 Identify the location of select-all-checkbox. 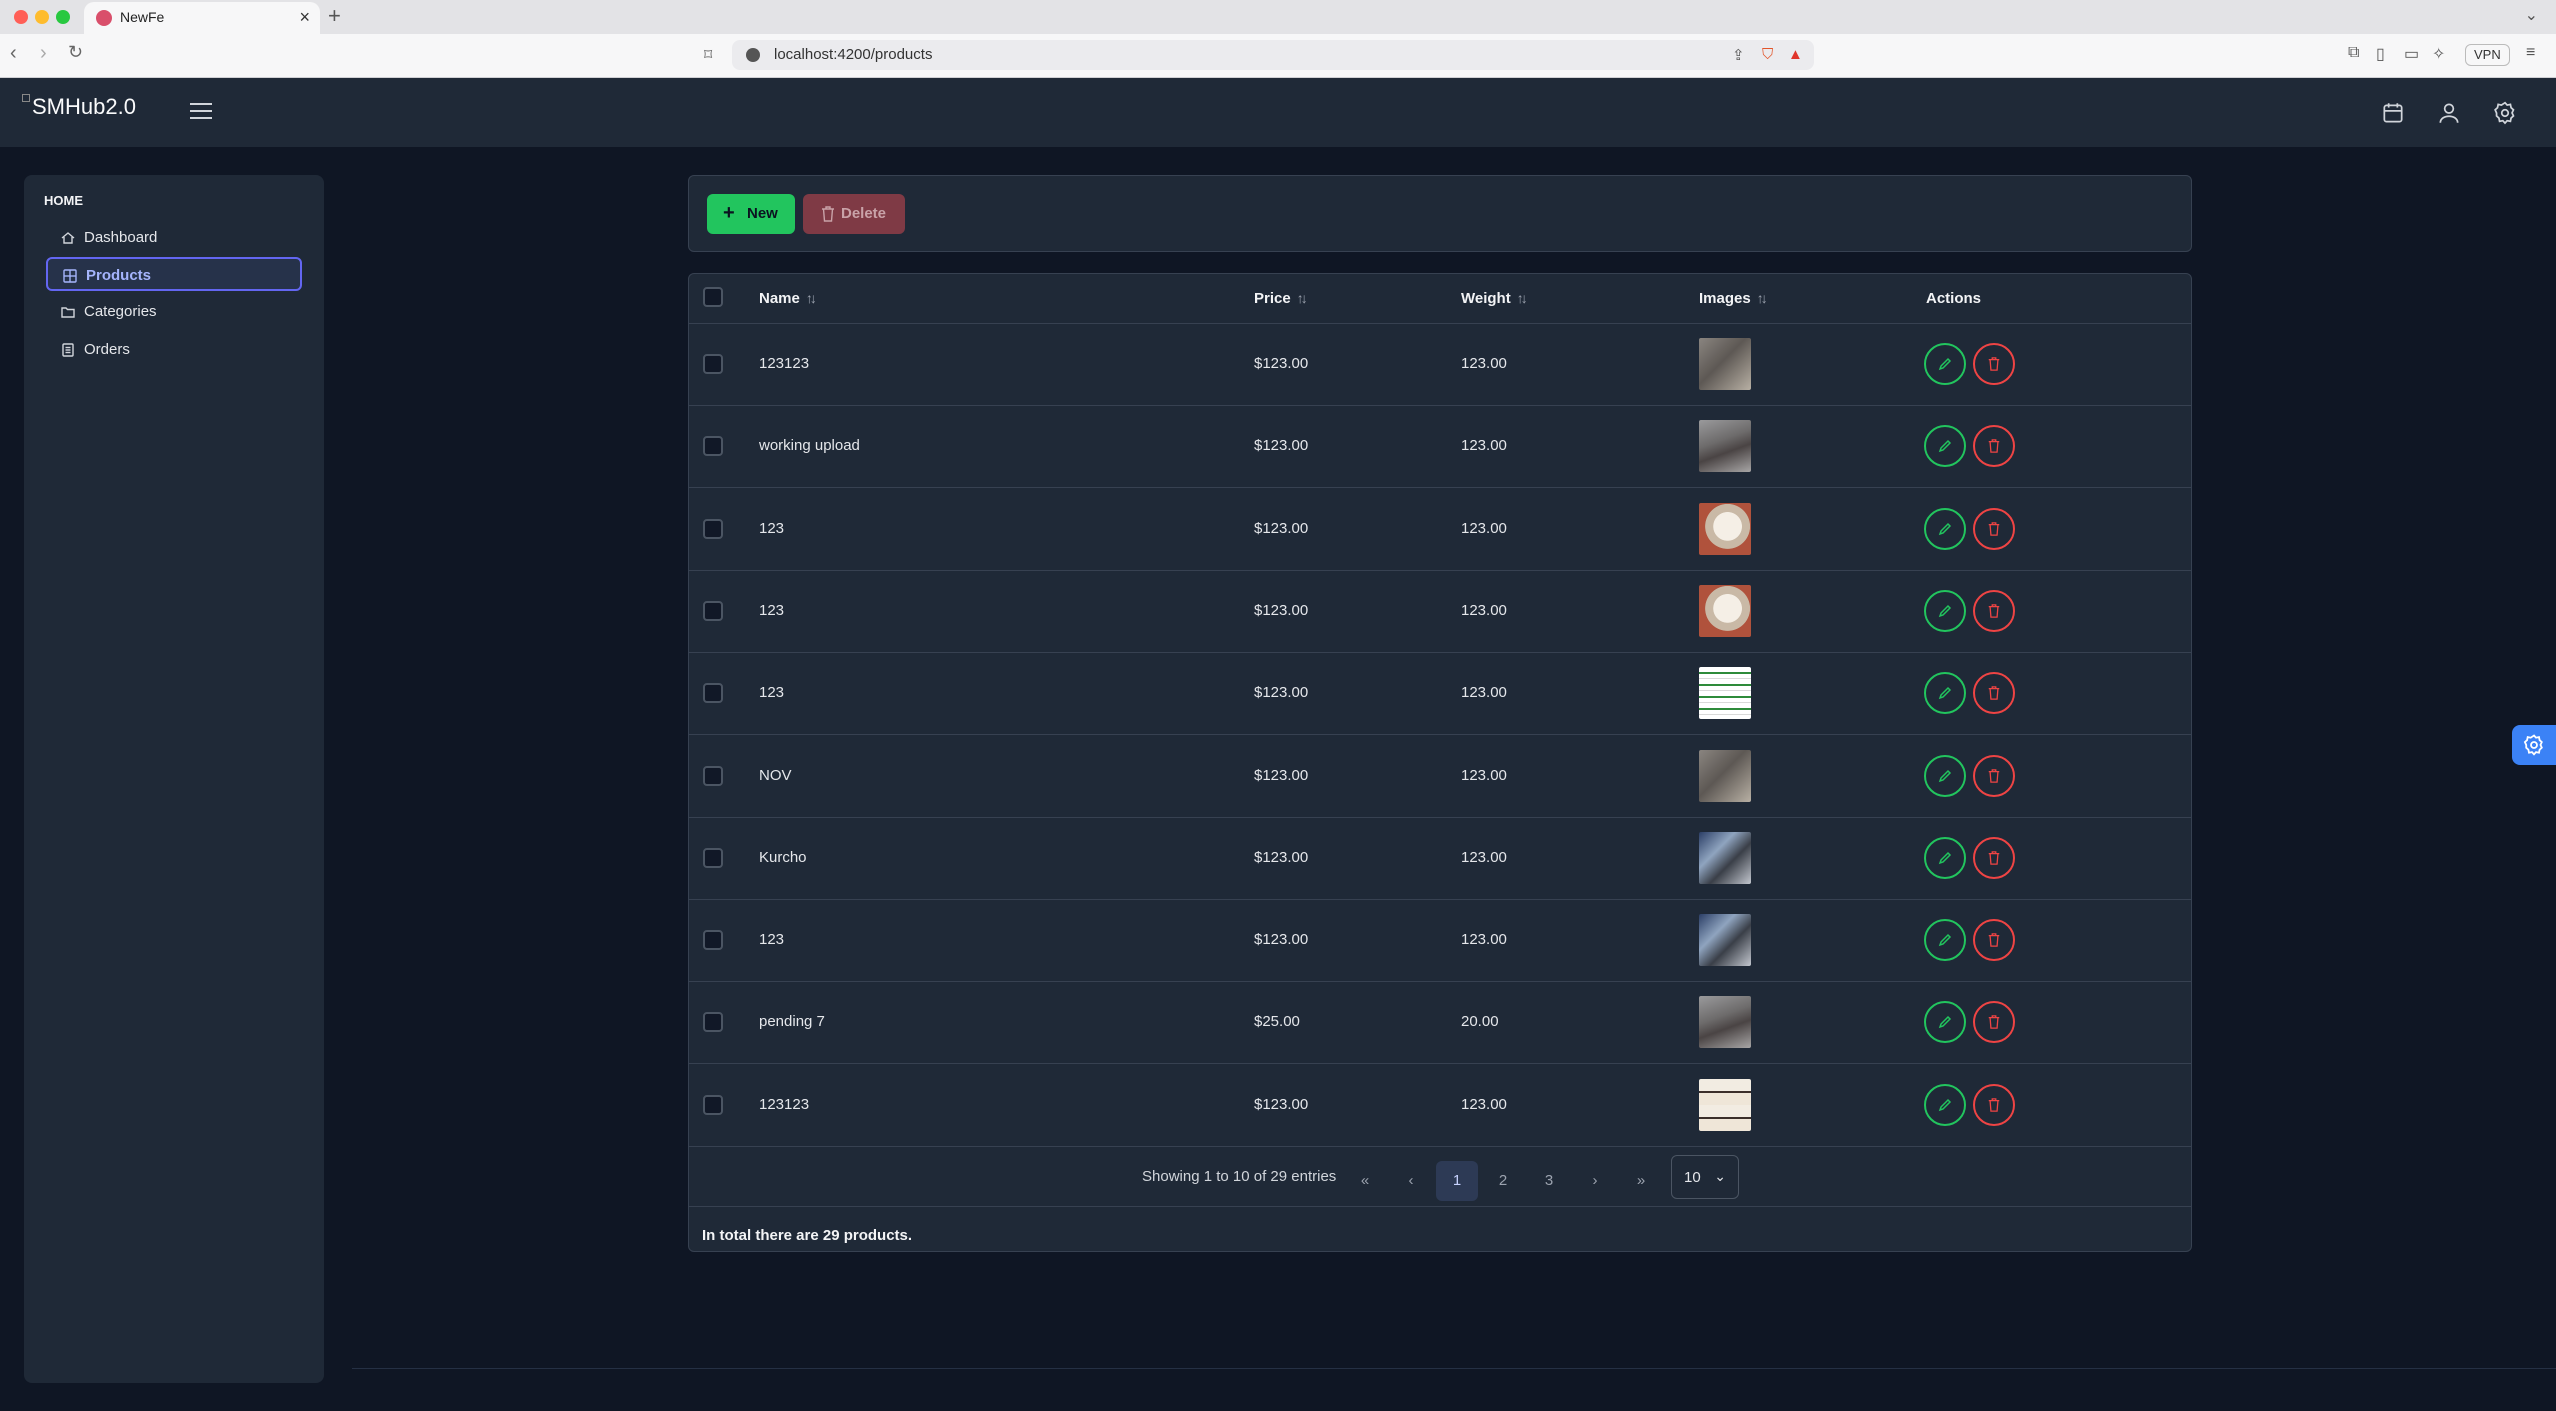
(713, 297).